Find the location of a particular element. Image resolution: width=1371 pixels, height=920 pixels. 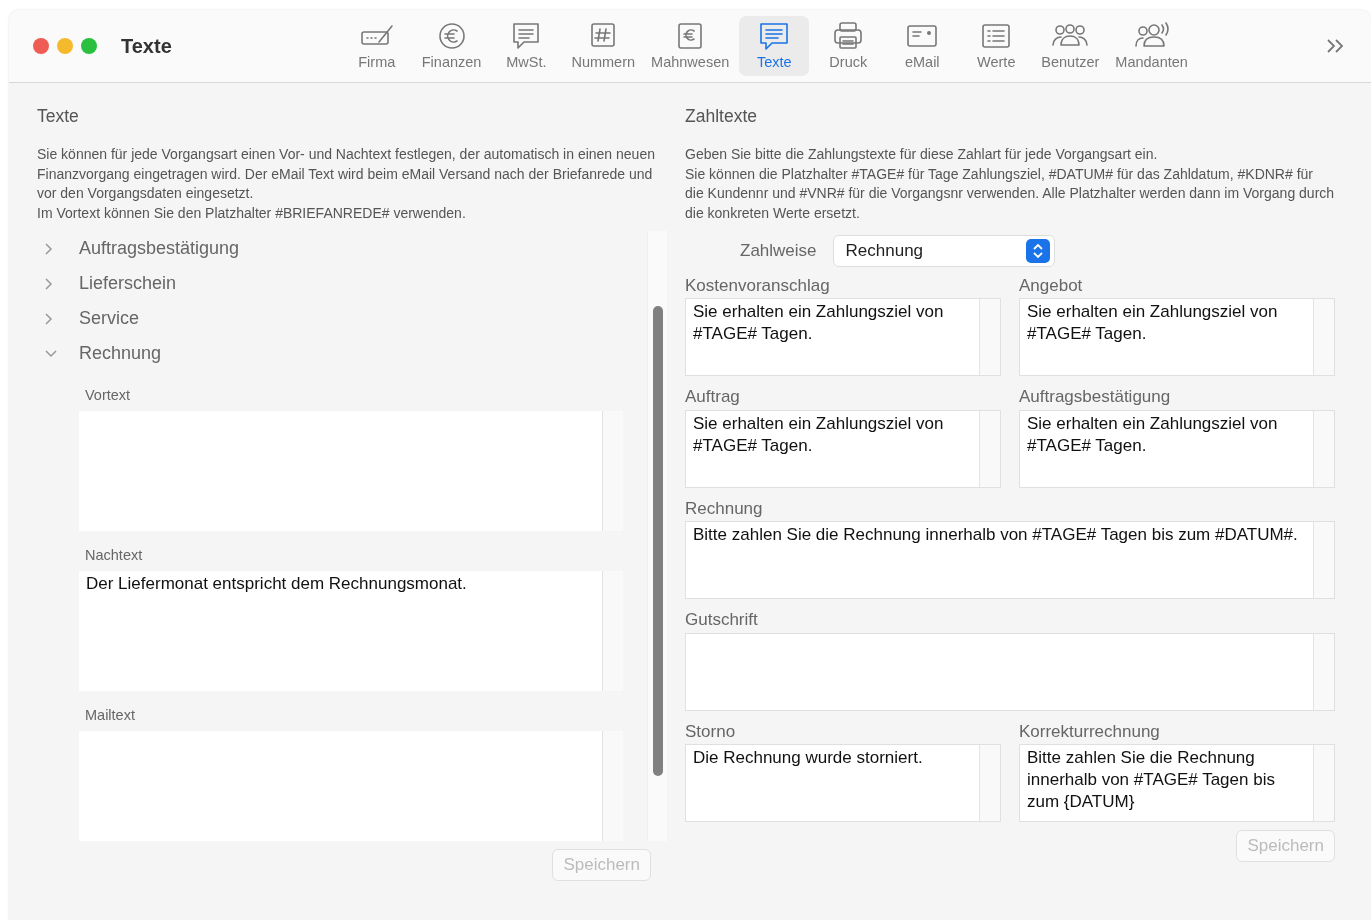

minimize-button is located at coordinates (65, 46).